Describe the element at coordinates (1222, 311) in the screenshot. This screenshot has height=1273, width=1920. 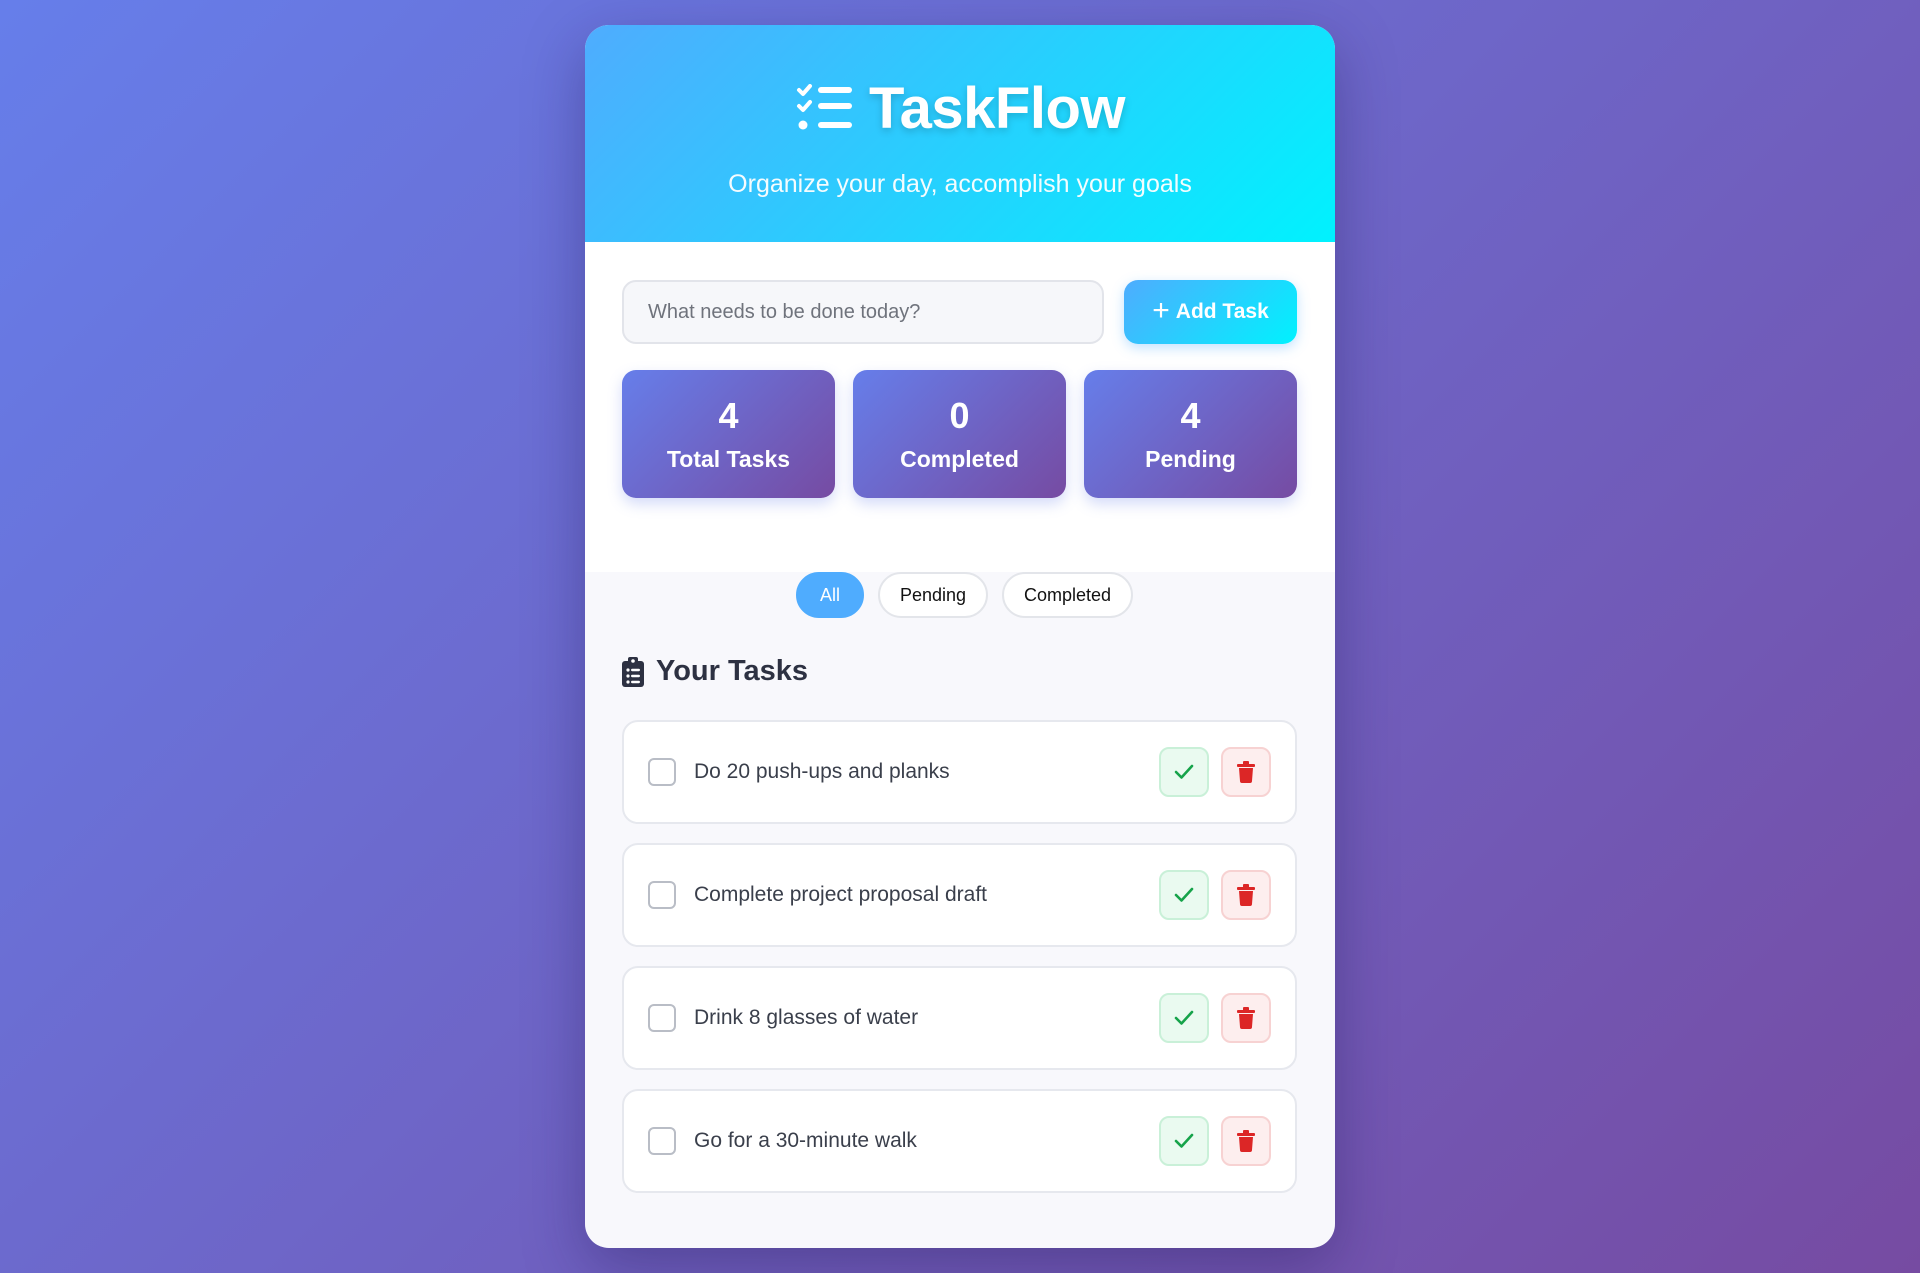
I see `add-task-label: Add Task` at that location.